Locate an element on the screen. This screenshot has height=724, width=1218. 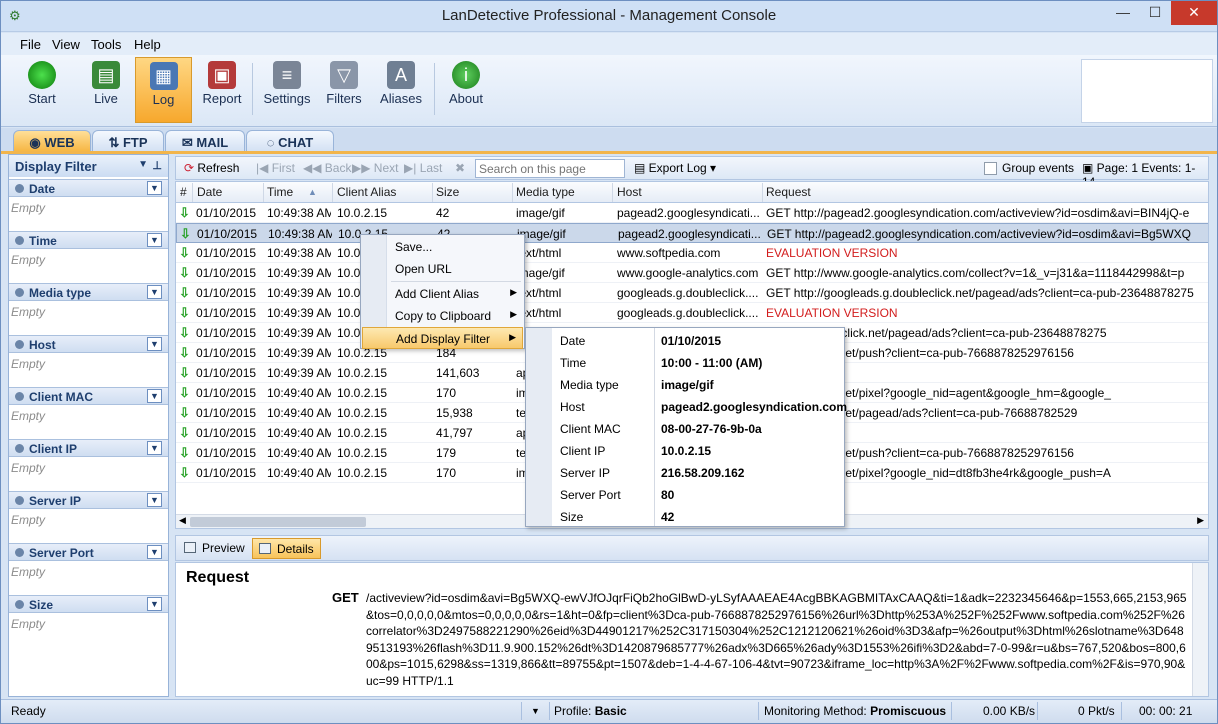
last-button: ▶| Last is located at coordinates (423, 168).